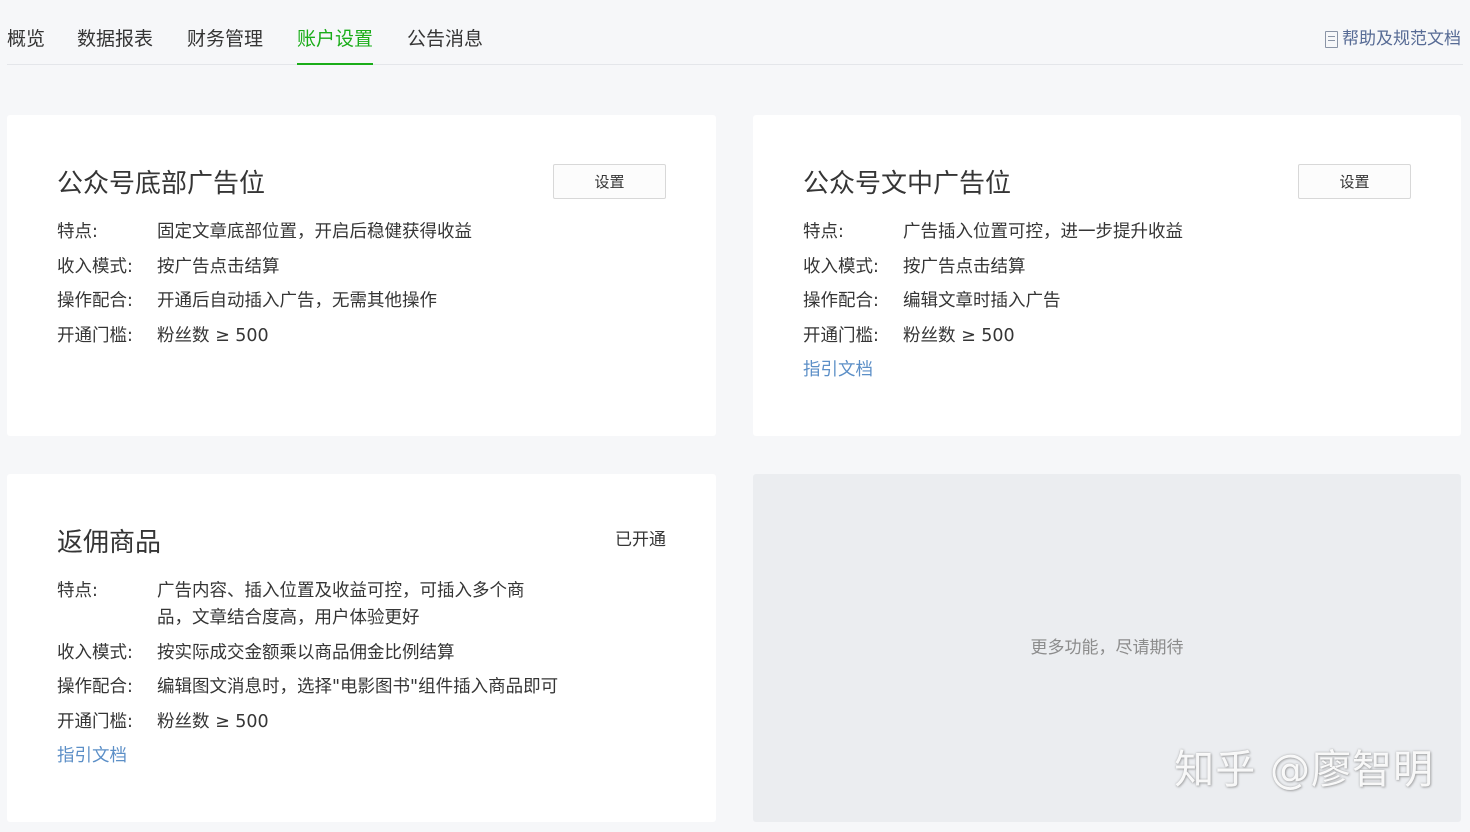  What do you see at coordinates (306, 652) in the screenshot?
I see `feature-value: 按实际成交金额乘以商品佣金比例结算` at bounding box center [306, 652].